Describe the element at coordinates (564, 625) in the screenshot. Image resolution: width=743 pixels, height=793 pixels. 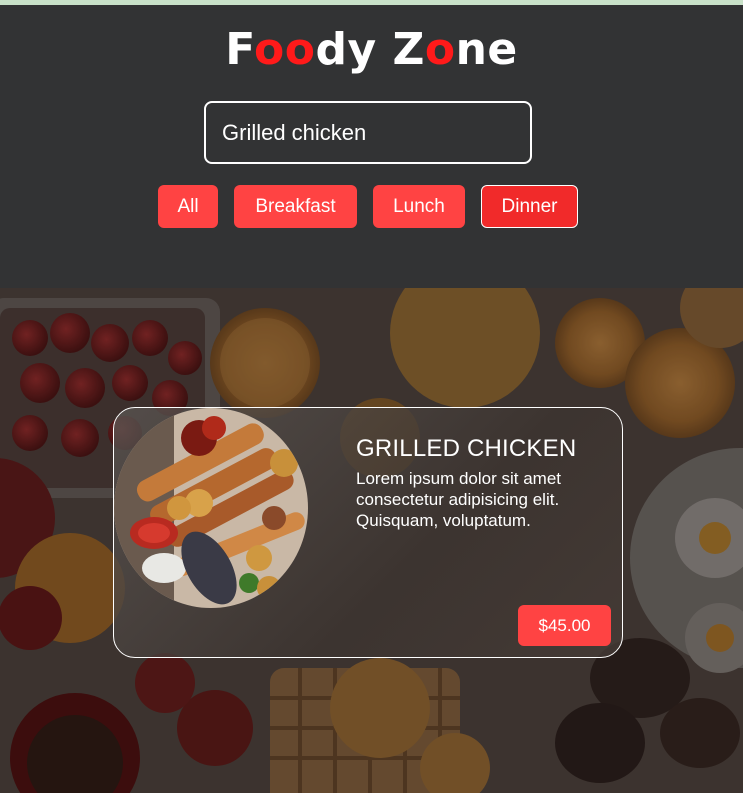
I see `price-button: $45.00` at that location.